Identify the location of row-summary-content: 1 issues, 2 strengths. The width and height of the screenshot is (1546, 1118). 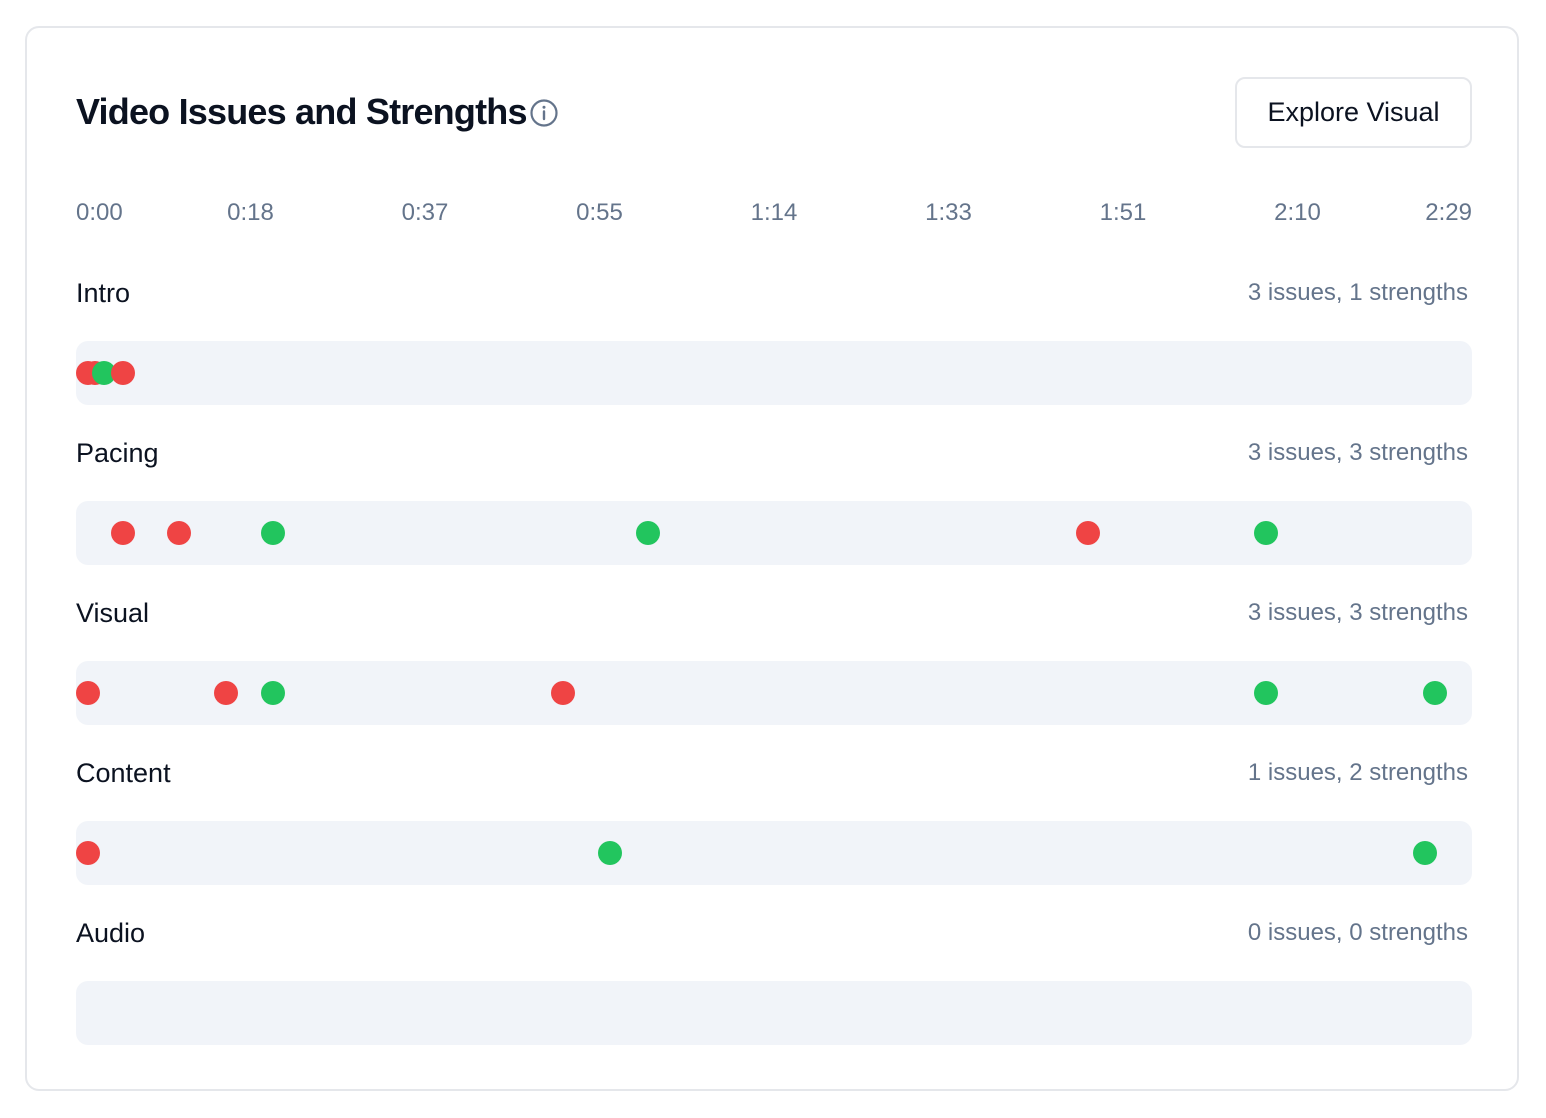
(1357, 772).